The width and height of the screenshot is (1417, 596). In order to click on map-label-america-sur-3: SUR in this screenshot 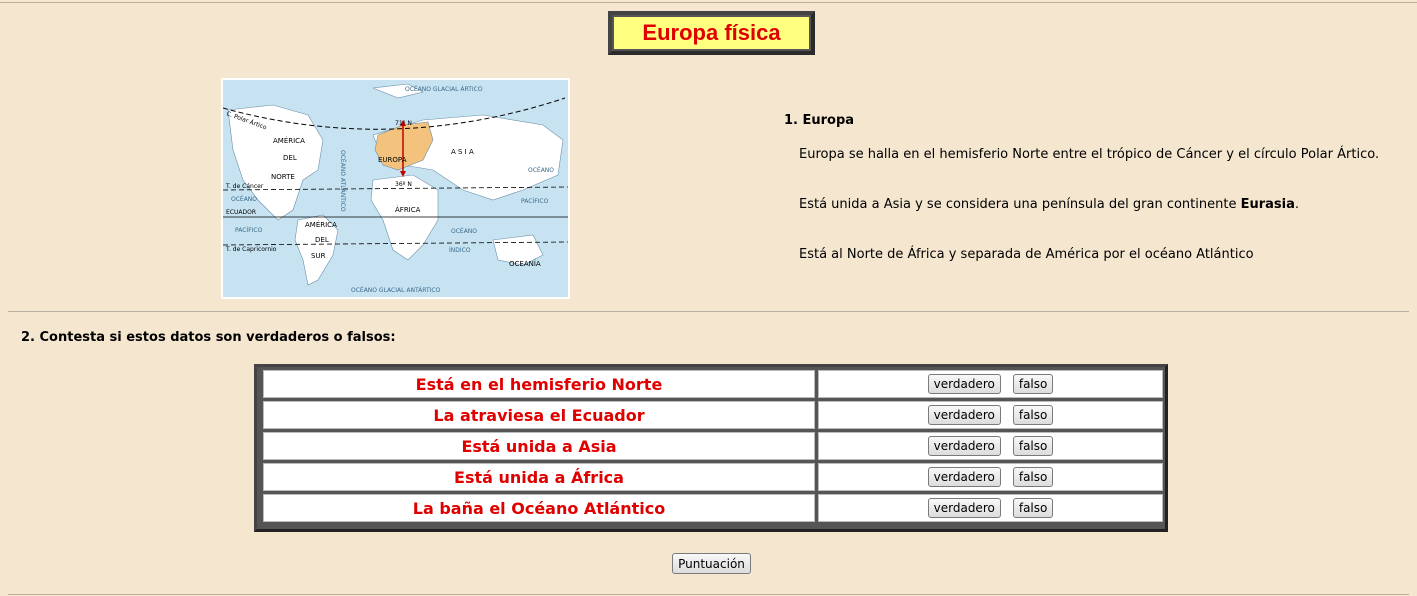, I will do `click(318, 256)`.